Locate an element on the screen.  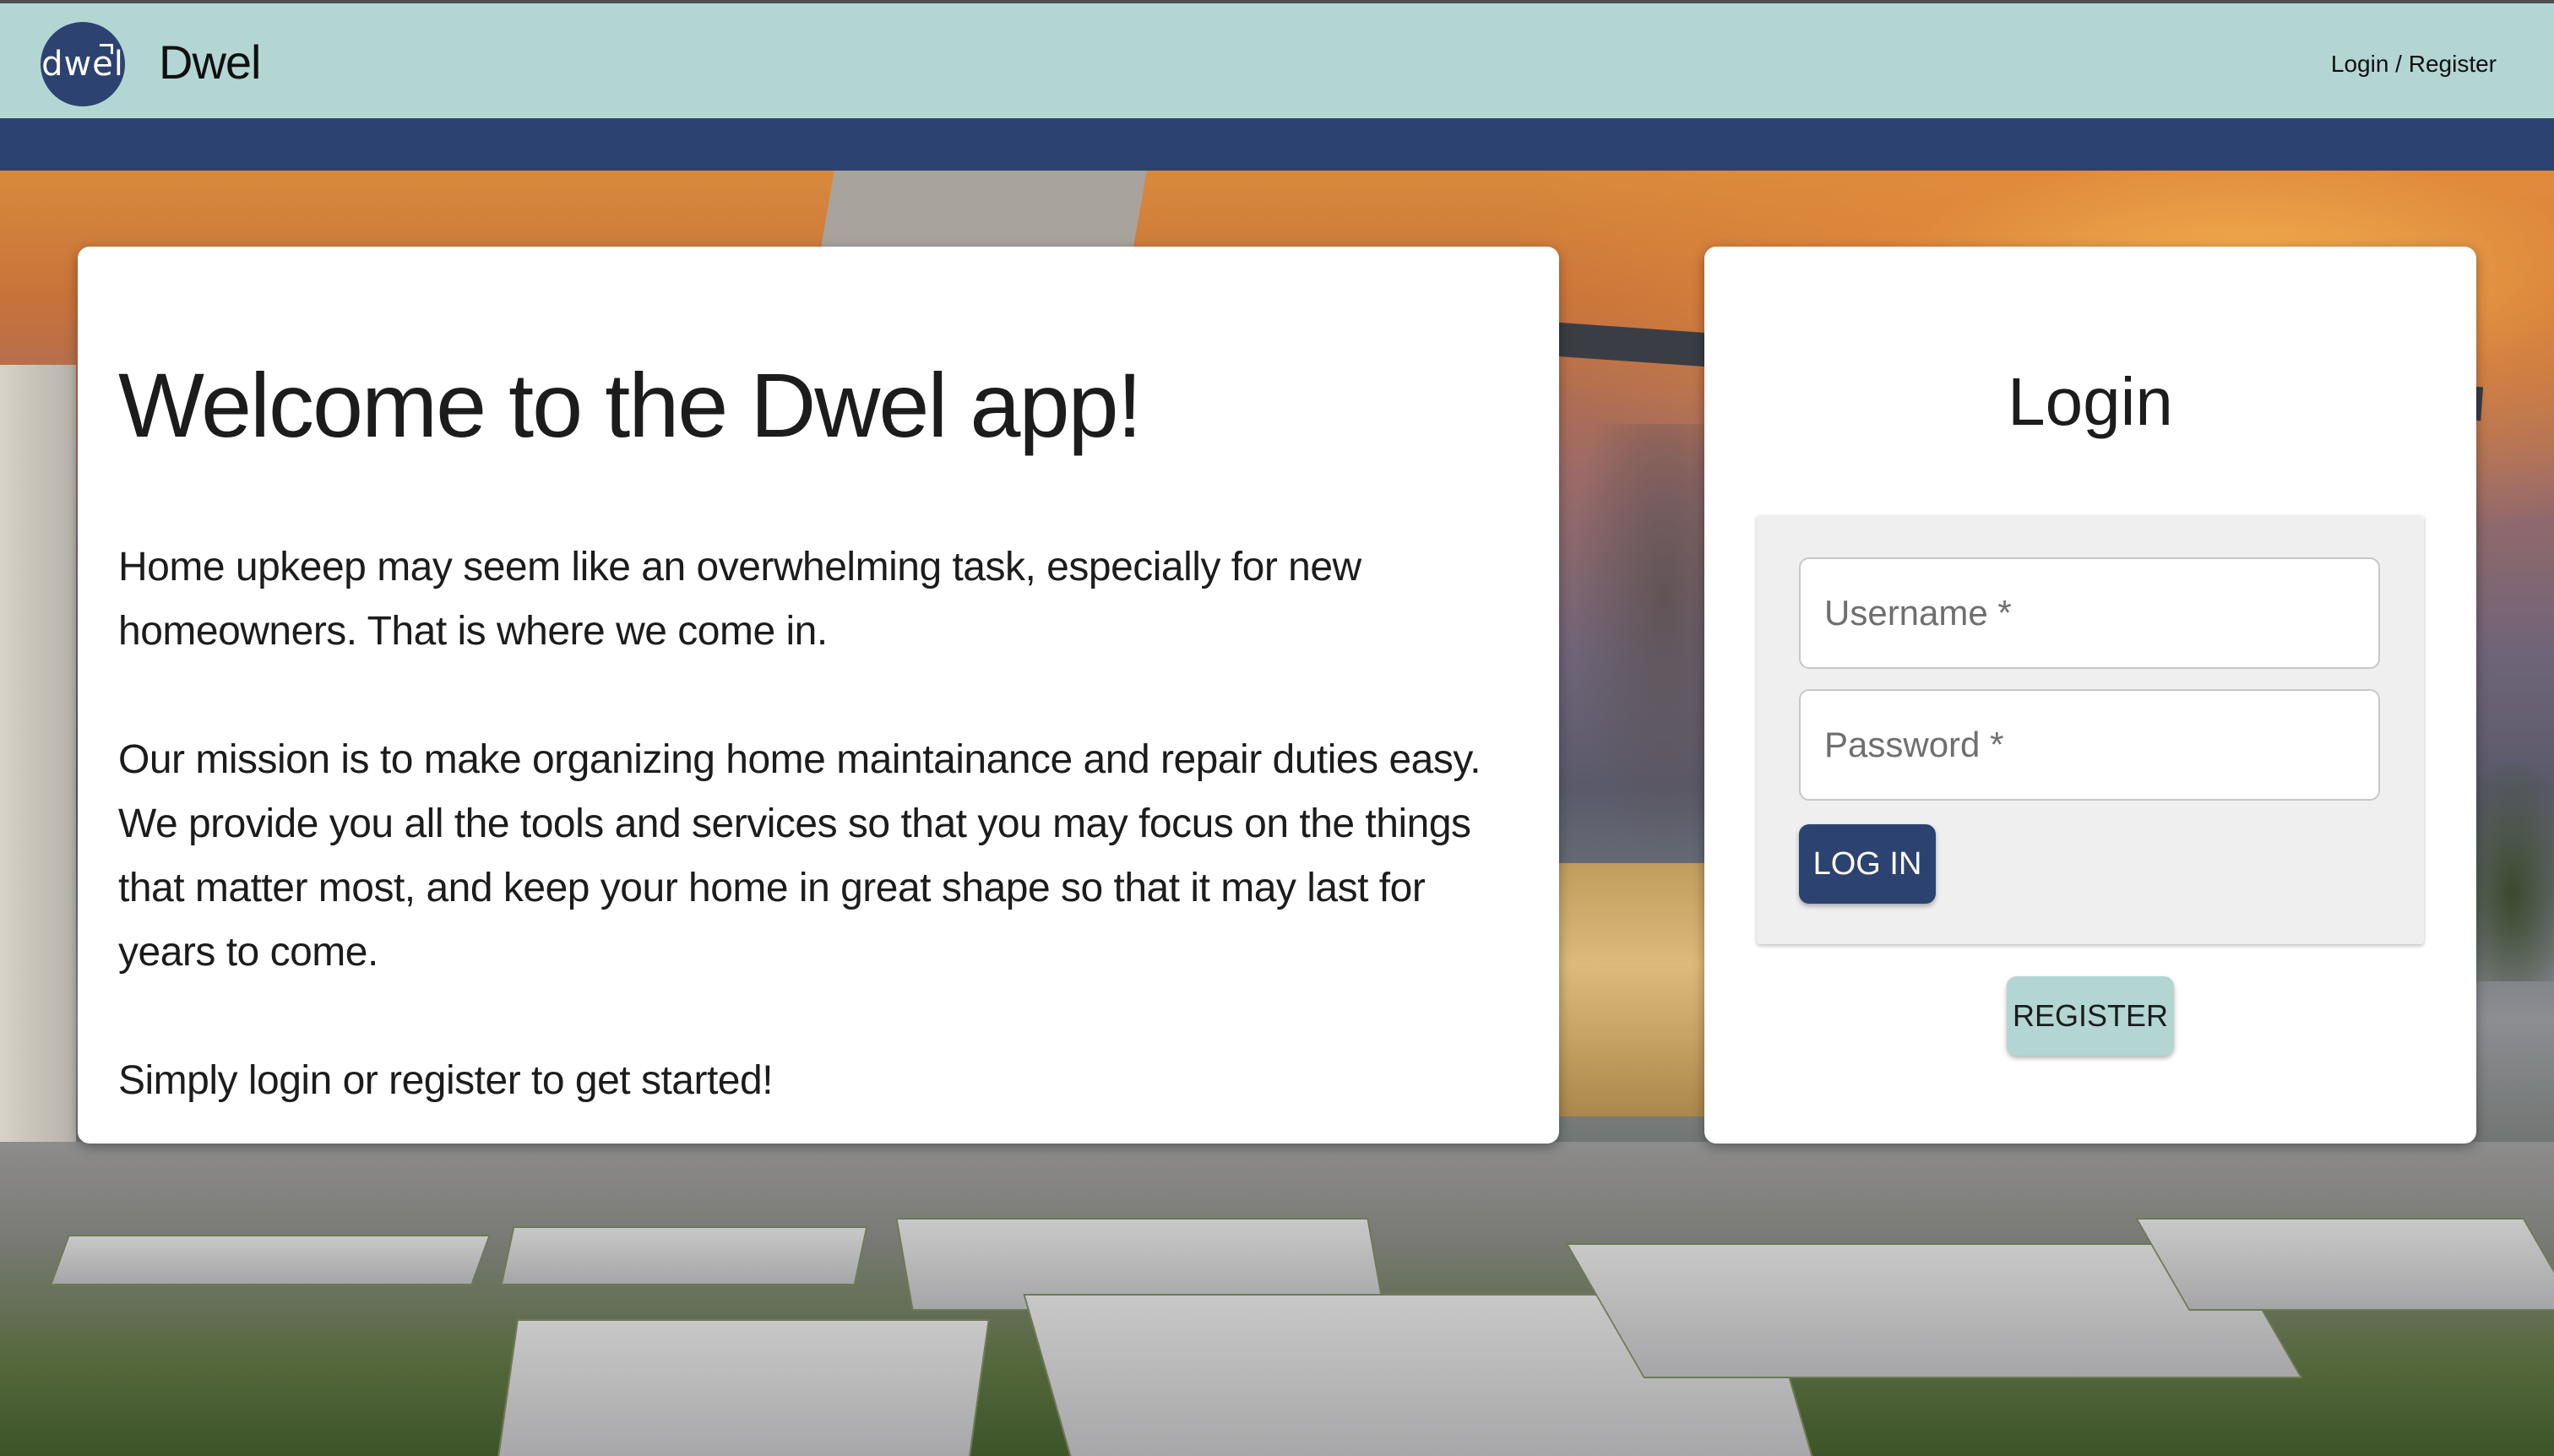
dwel-logo-icon: dwel is located at coordinates (83, 64).